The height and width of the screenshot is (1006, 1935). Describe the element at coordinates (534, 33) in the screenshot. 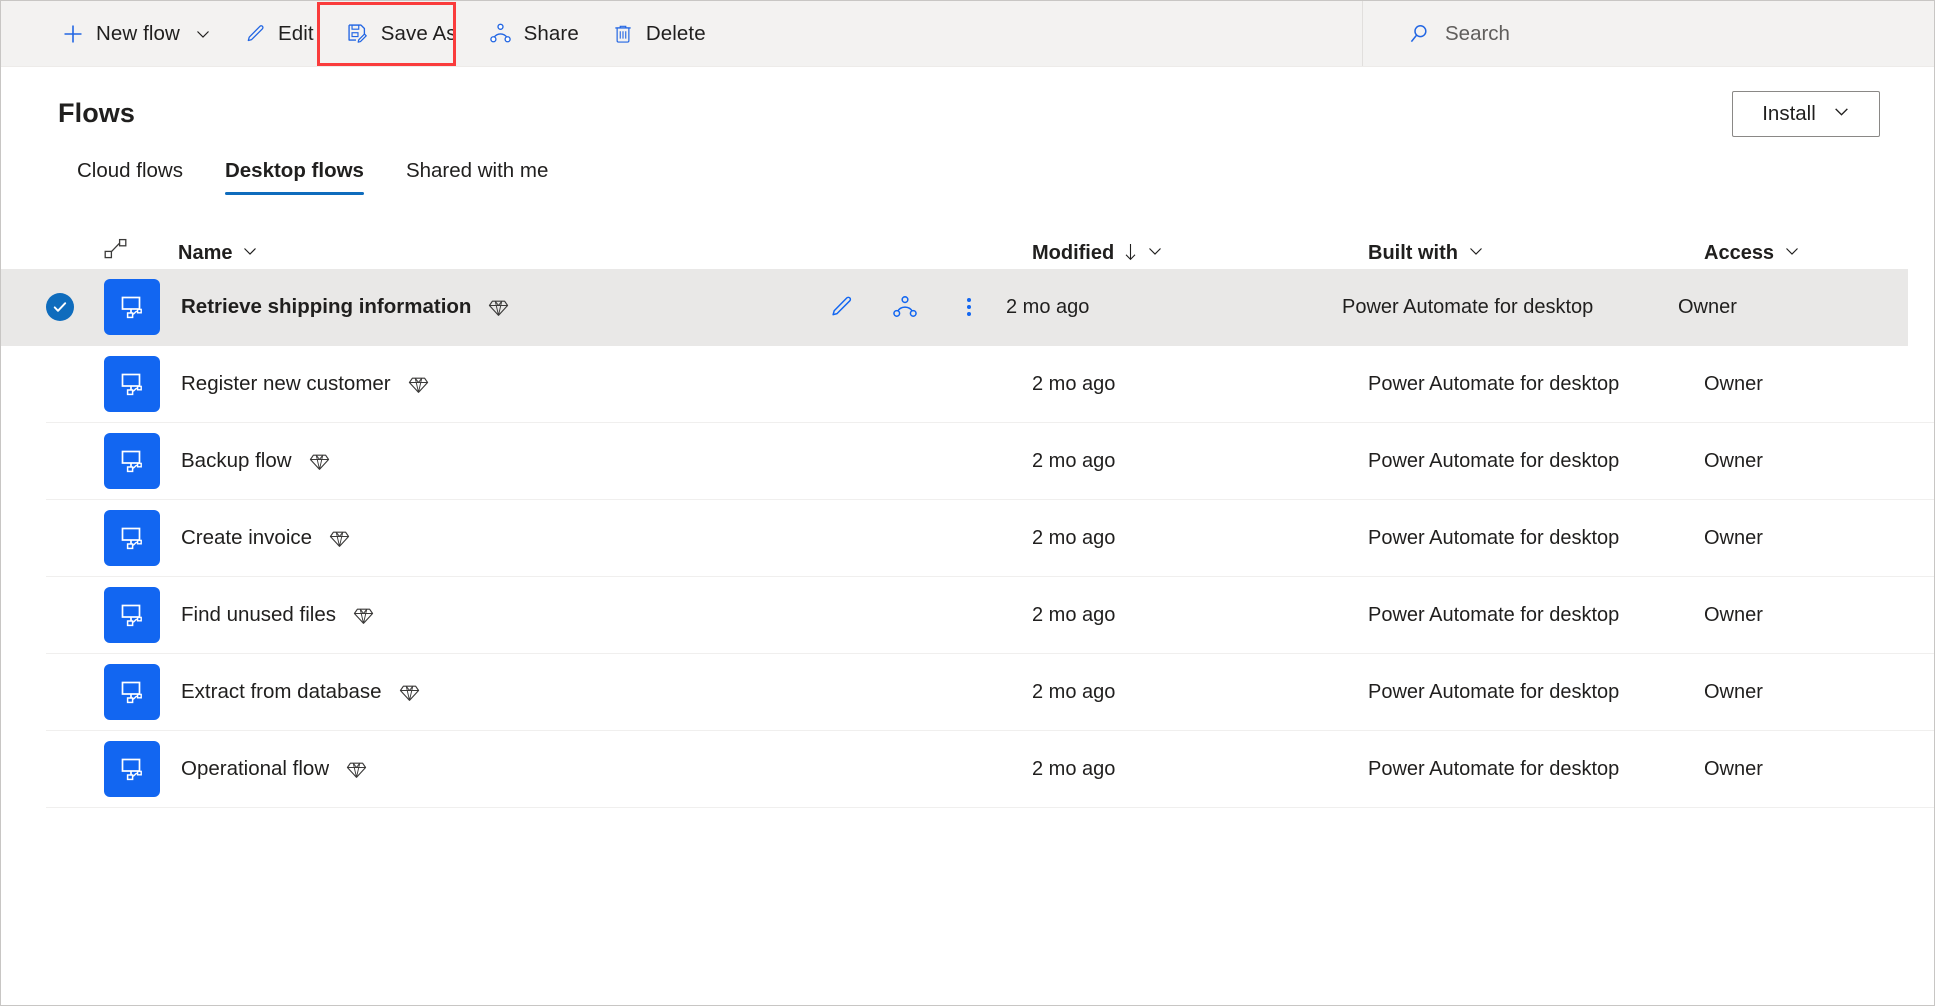

I see `share-button: Share` at that location.